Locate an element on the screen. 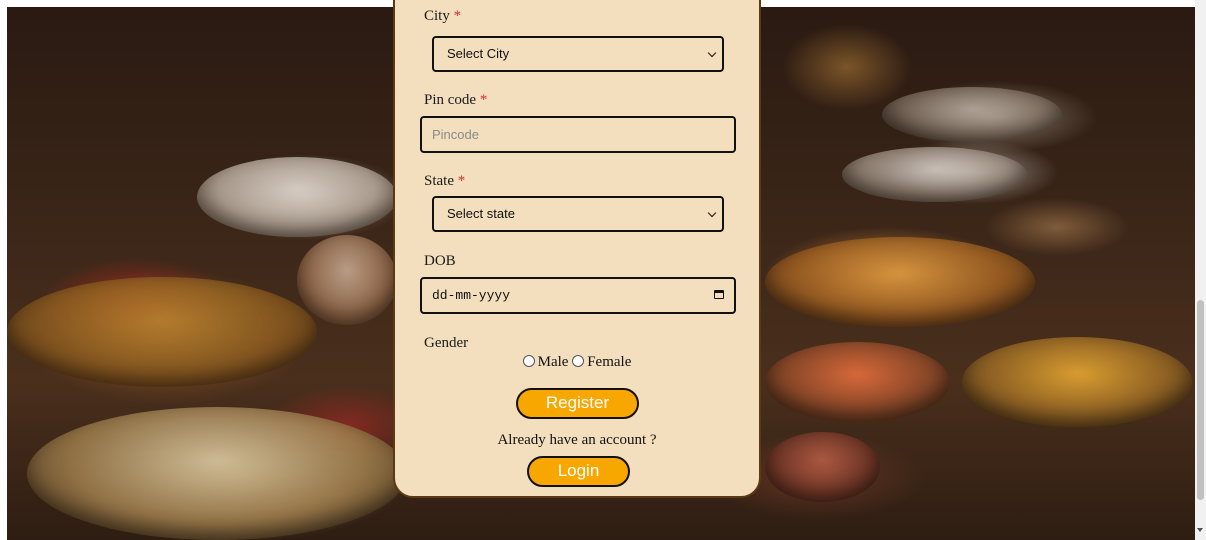 The image size is (1206, 540). dob-date-input: dd-mm-yyyy is located at coordinates (578, 295).